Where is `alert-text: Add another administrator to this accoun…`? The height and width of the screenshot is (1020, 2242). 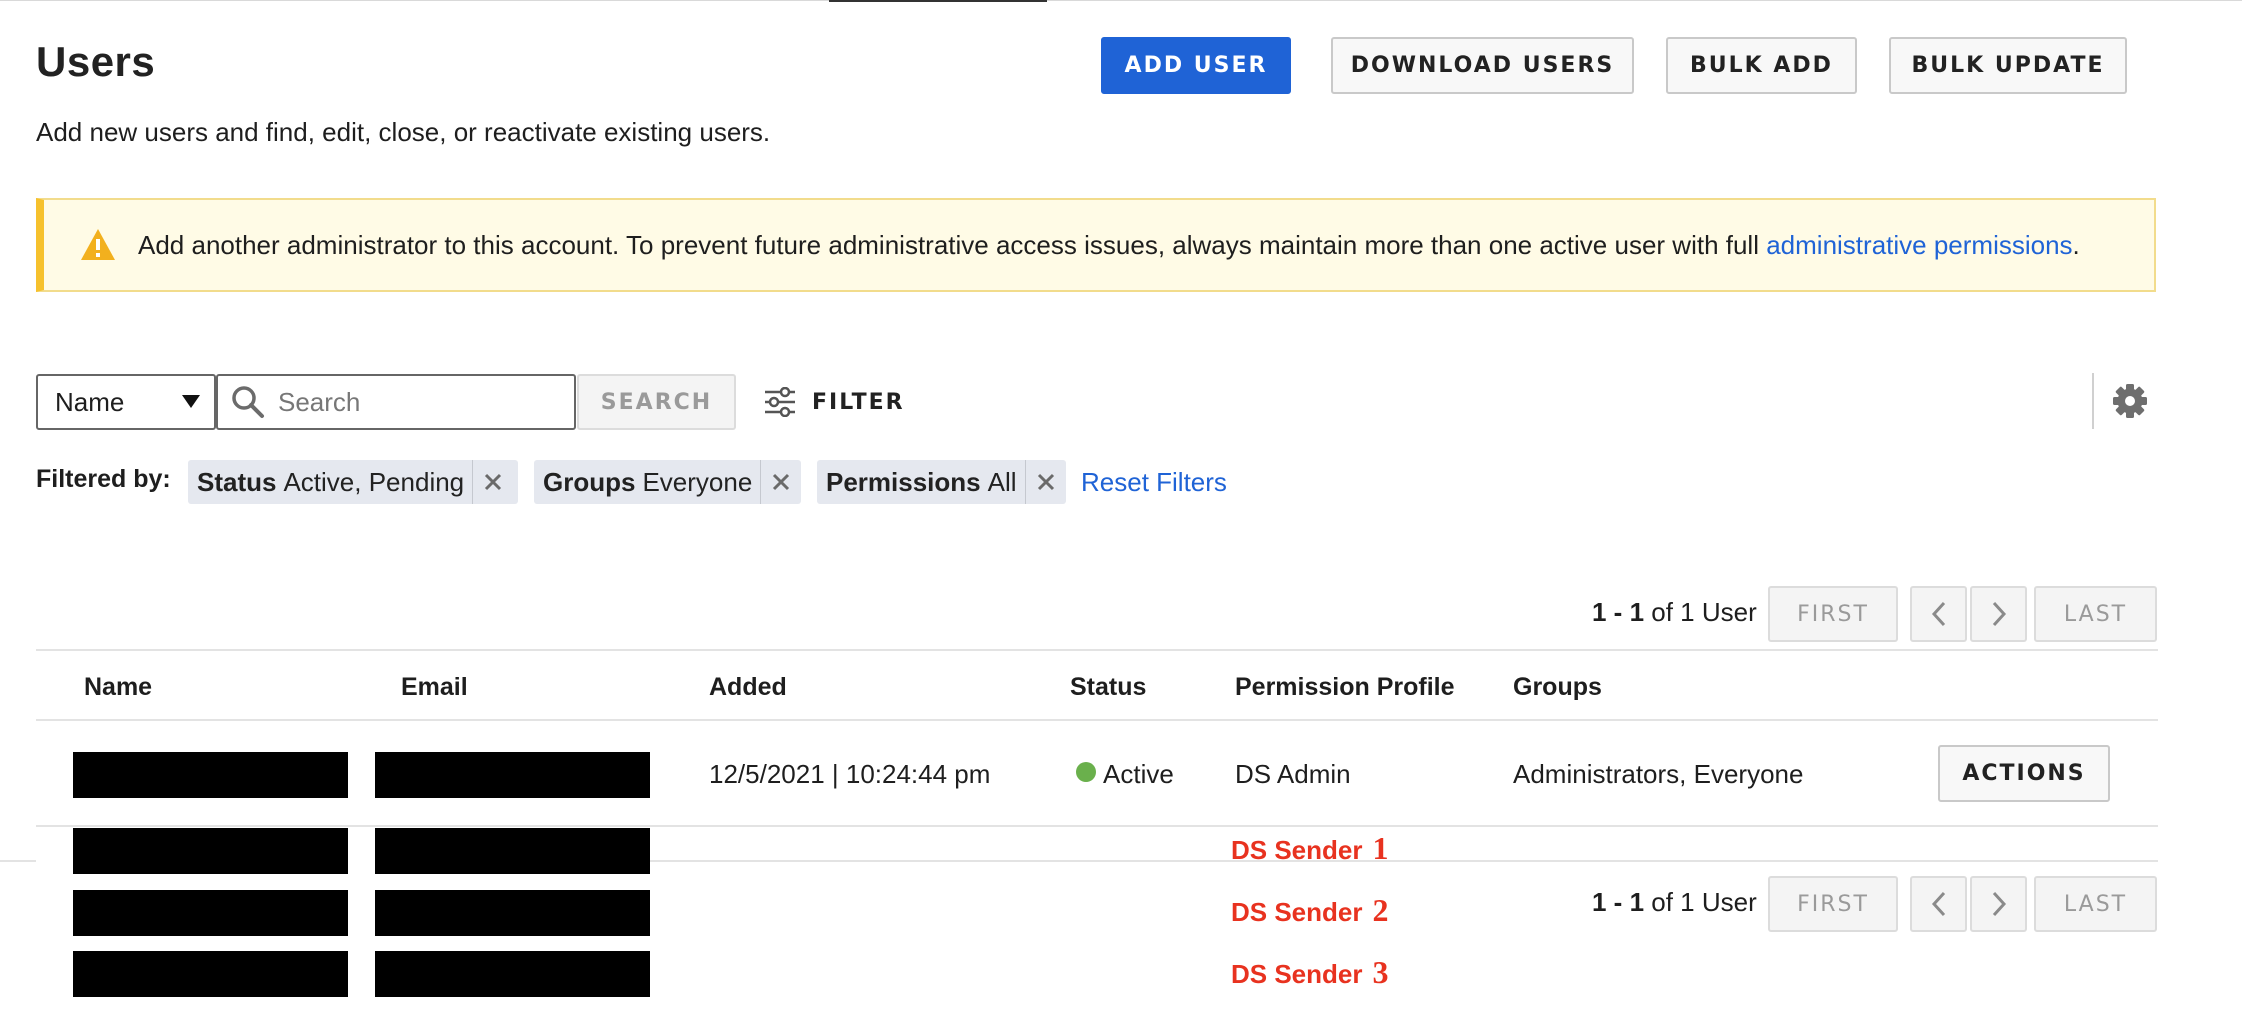 alert-text: Add another administrator to this accoun… is located at coordinates (1109, 244).